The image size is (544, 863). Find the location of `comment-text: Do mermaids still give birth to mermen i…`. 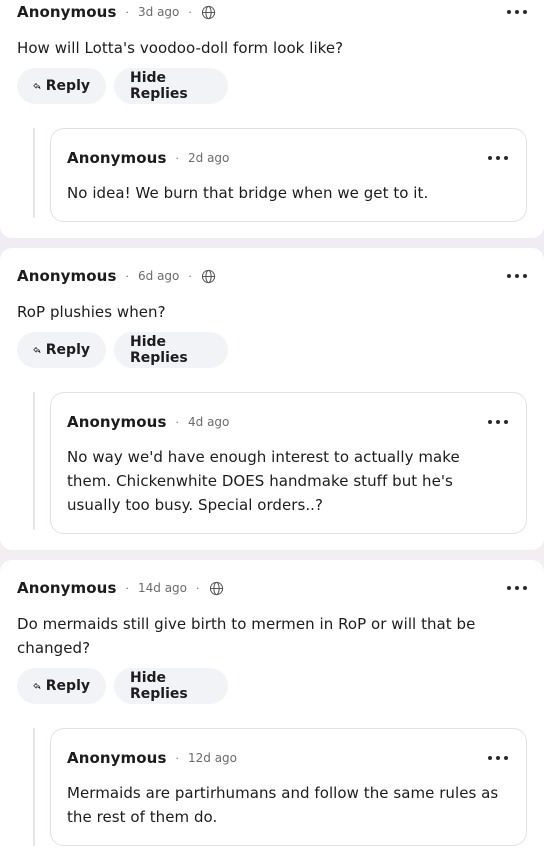

comment-text: Do mermaids still give birth to mermen i… is located at coordinates (246, 636).